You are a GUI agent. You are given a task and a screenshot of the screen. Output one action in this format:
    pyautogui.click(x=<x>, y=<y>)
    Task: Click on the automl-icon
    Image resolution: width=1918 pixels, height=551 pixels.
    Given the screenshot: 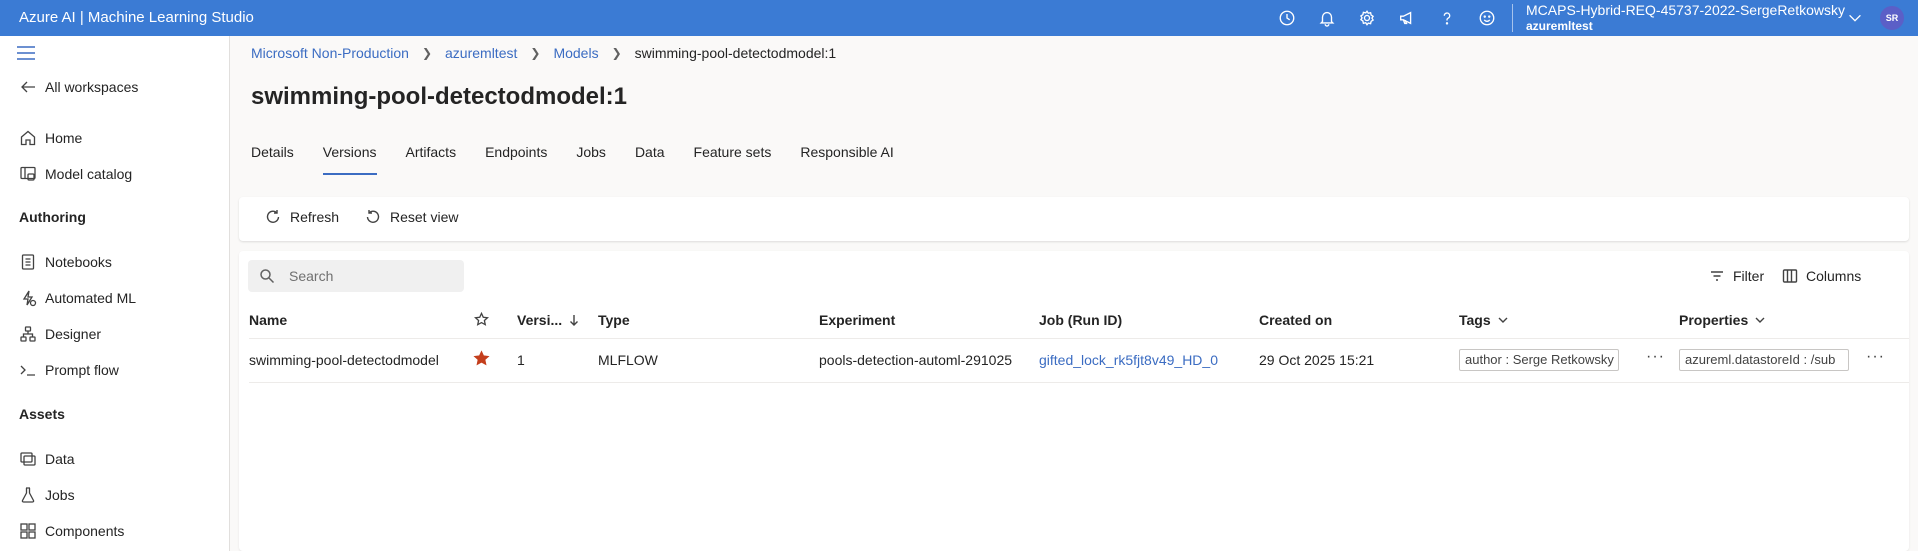 What is the action you would take?
    pyautogui.click(x=28, y=298)
    